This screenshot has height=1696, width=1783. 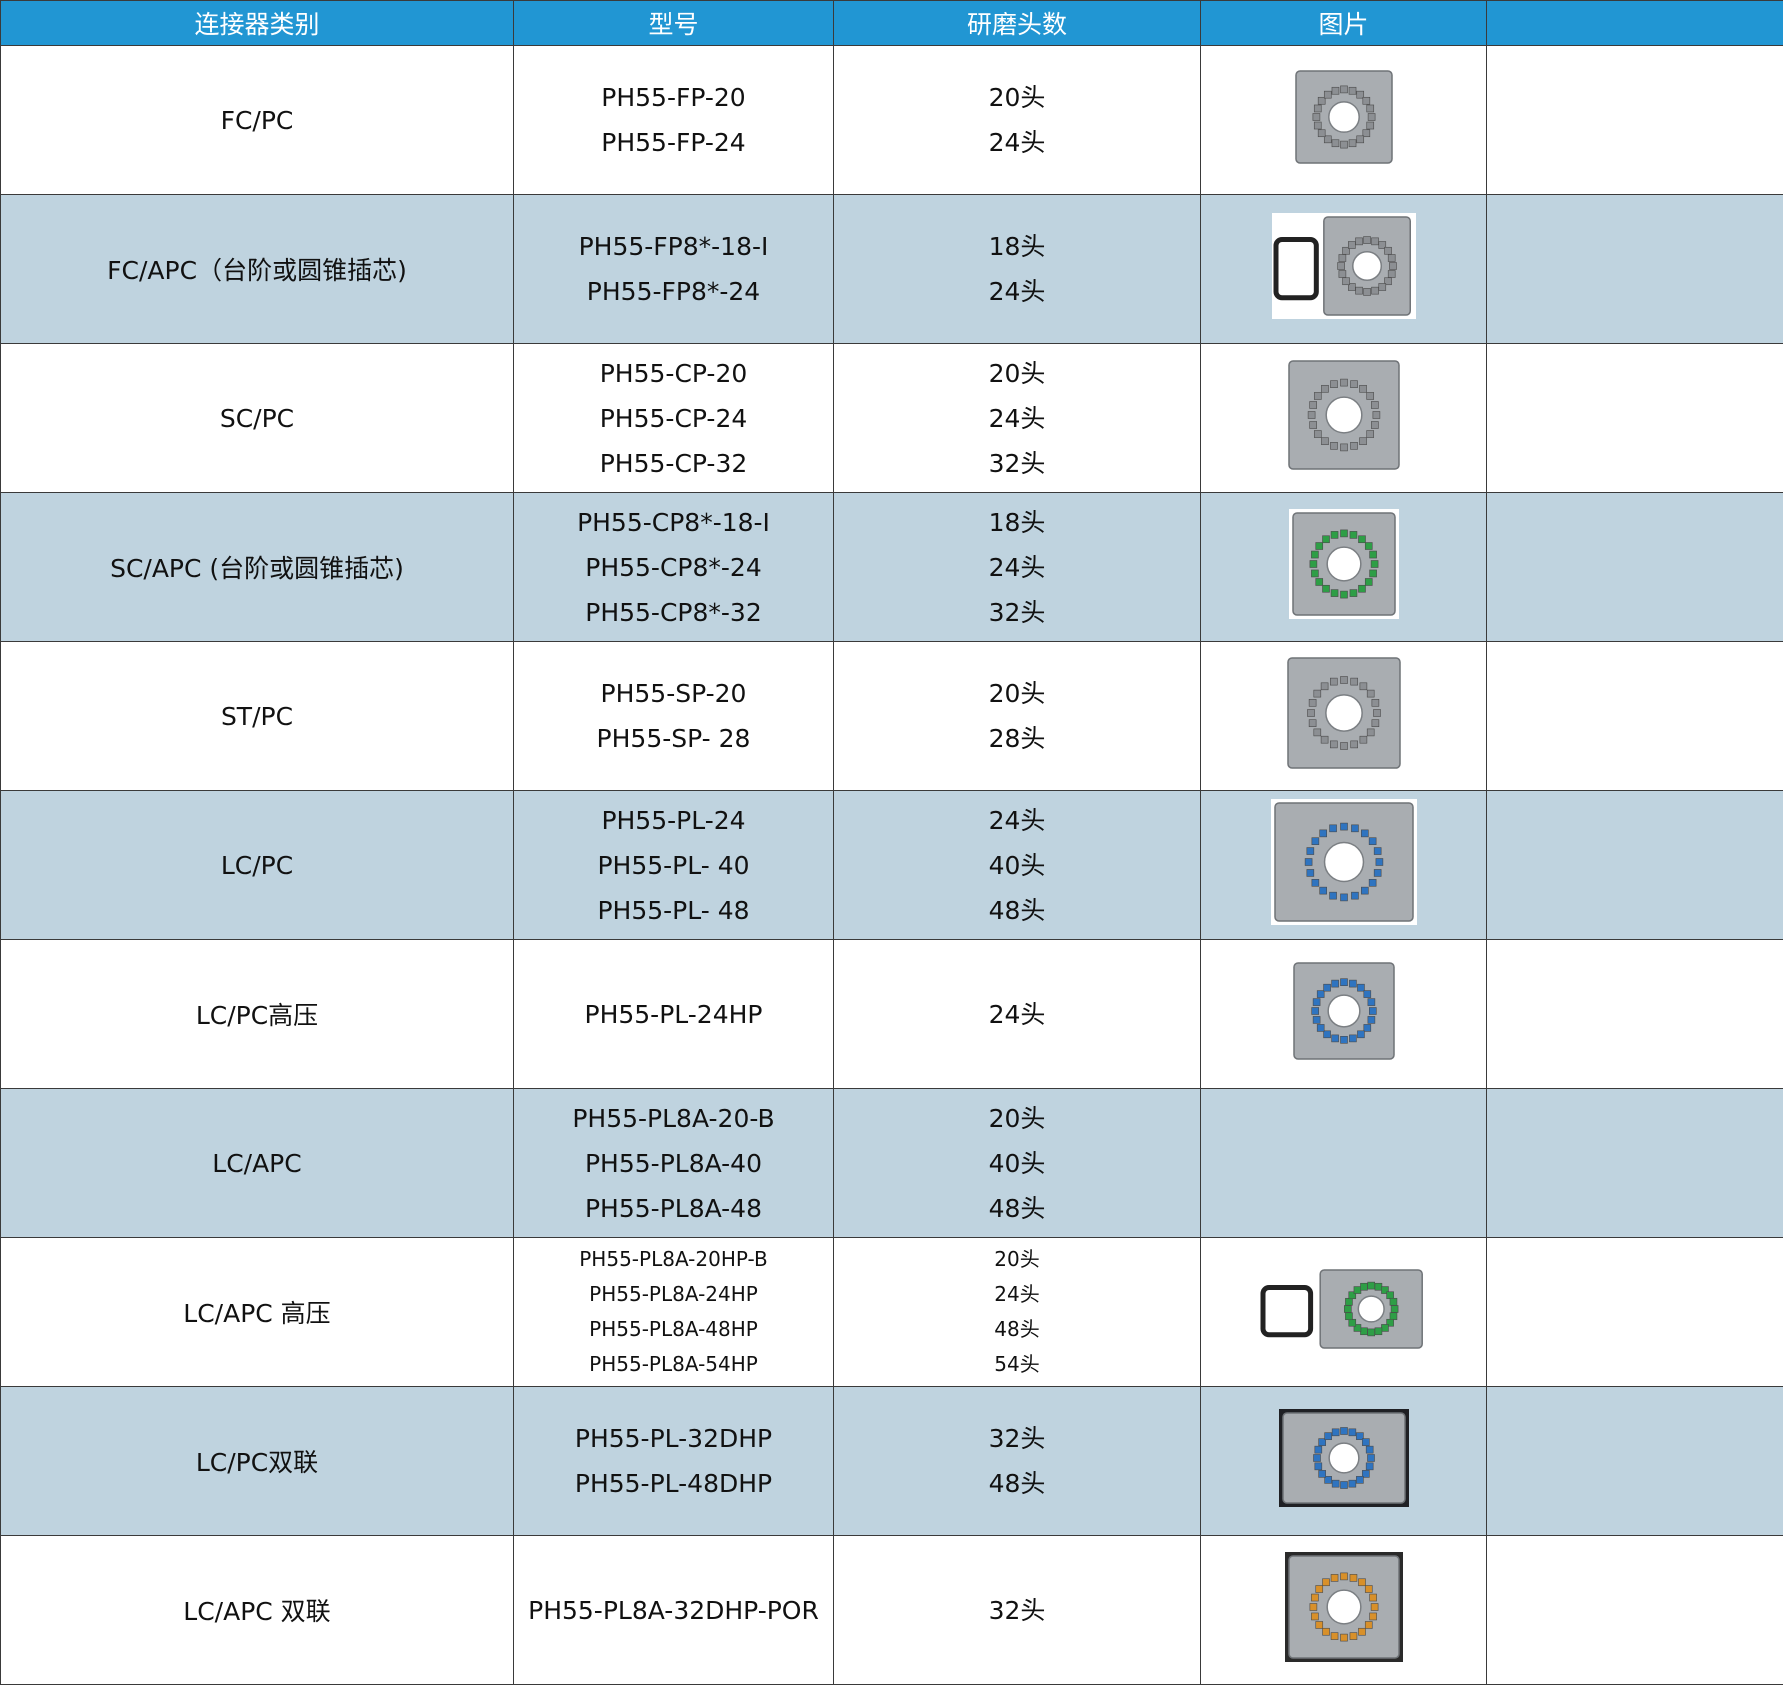 What do you see at coordinates (673, 97) in the screenshot?
I see `model-number: PH55-FP-20` at bounding box center [673, 97].